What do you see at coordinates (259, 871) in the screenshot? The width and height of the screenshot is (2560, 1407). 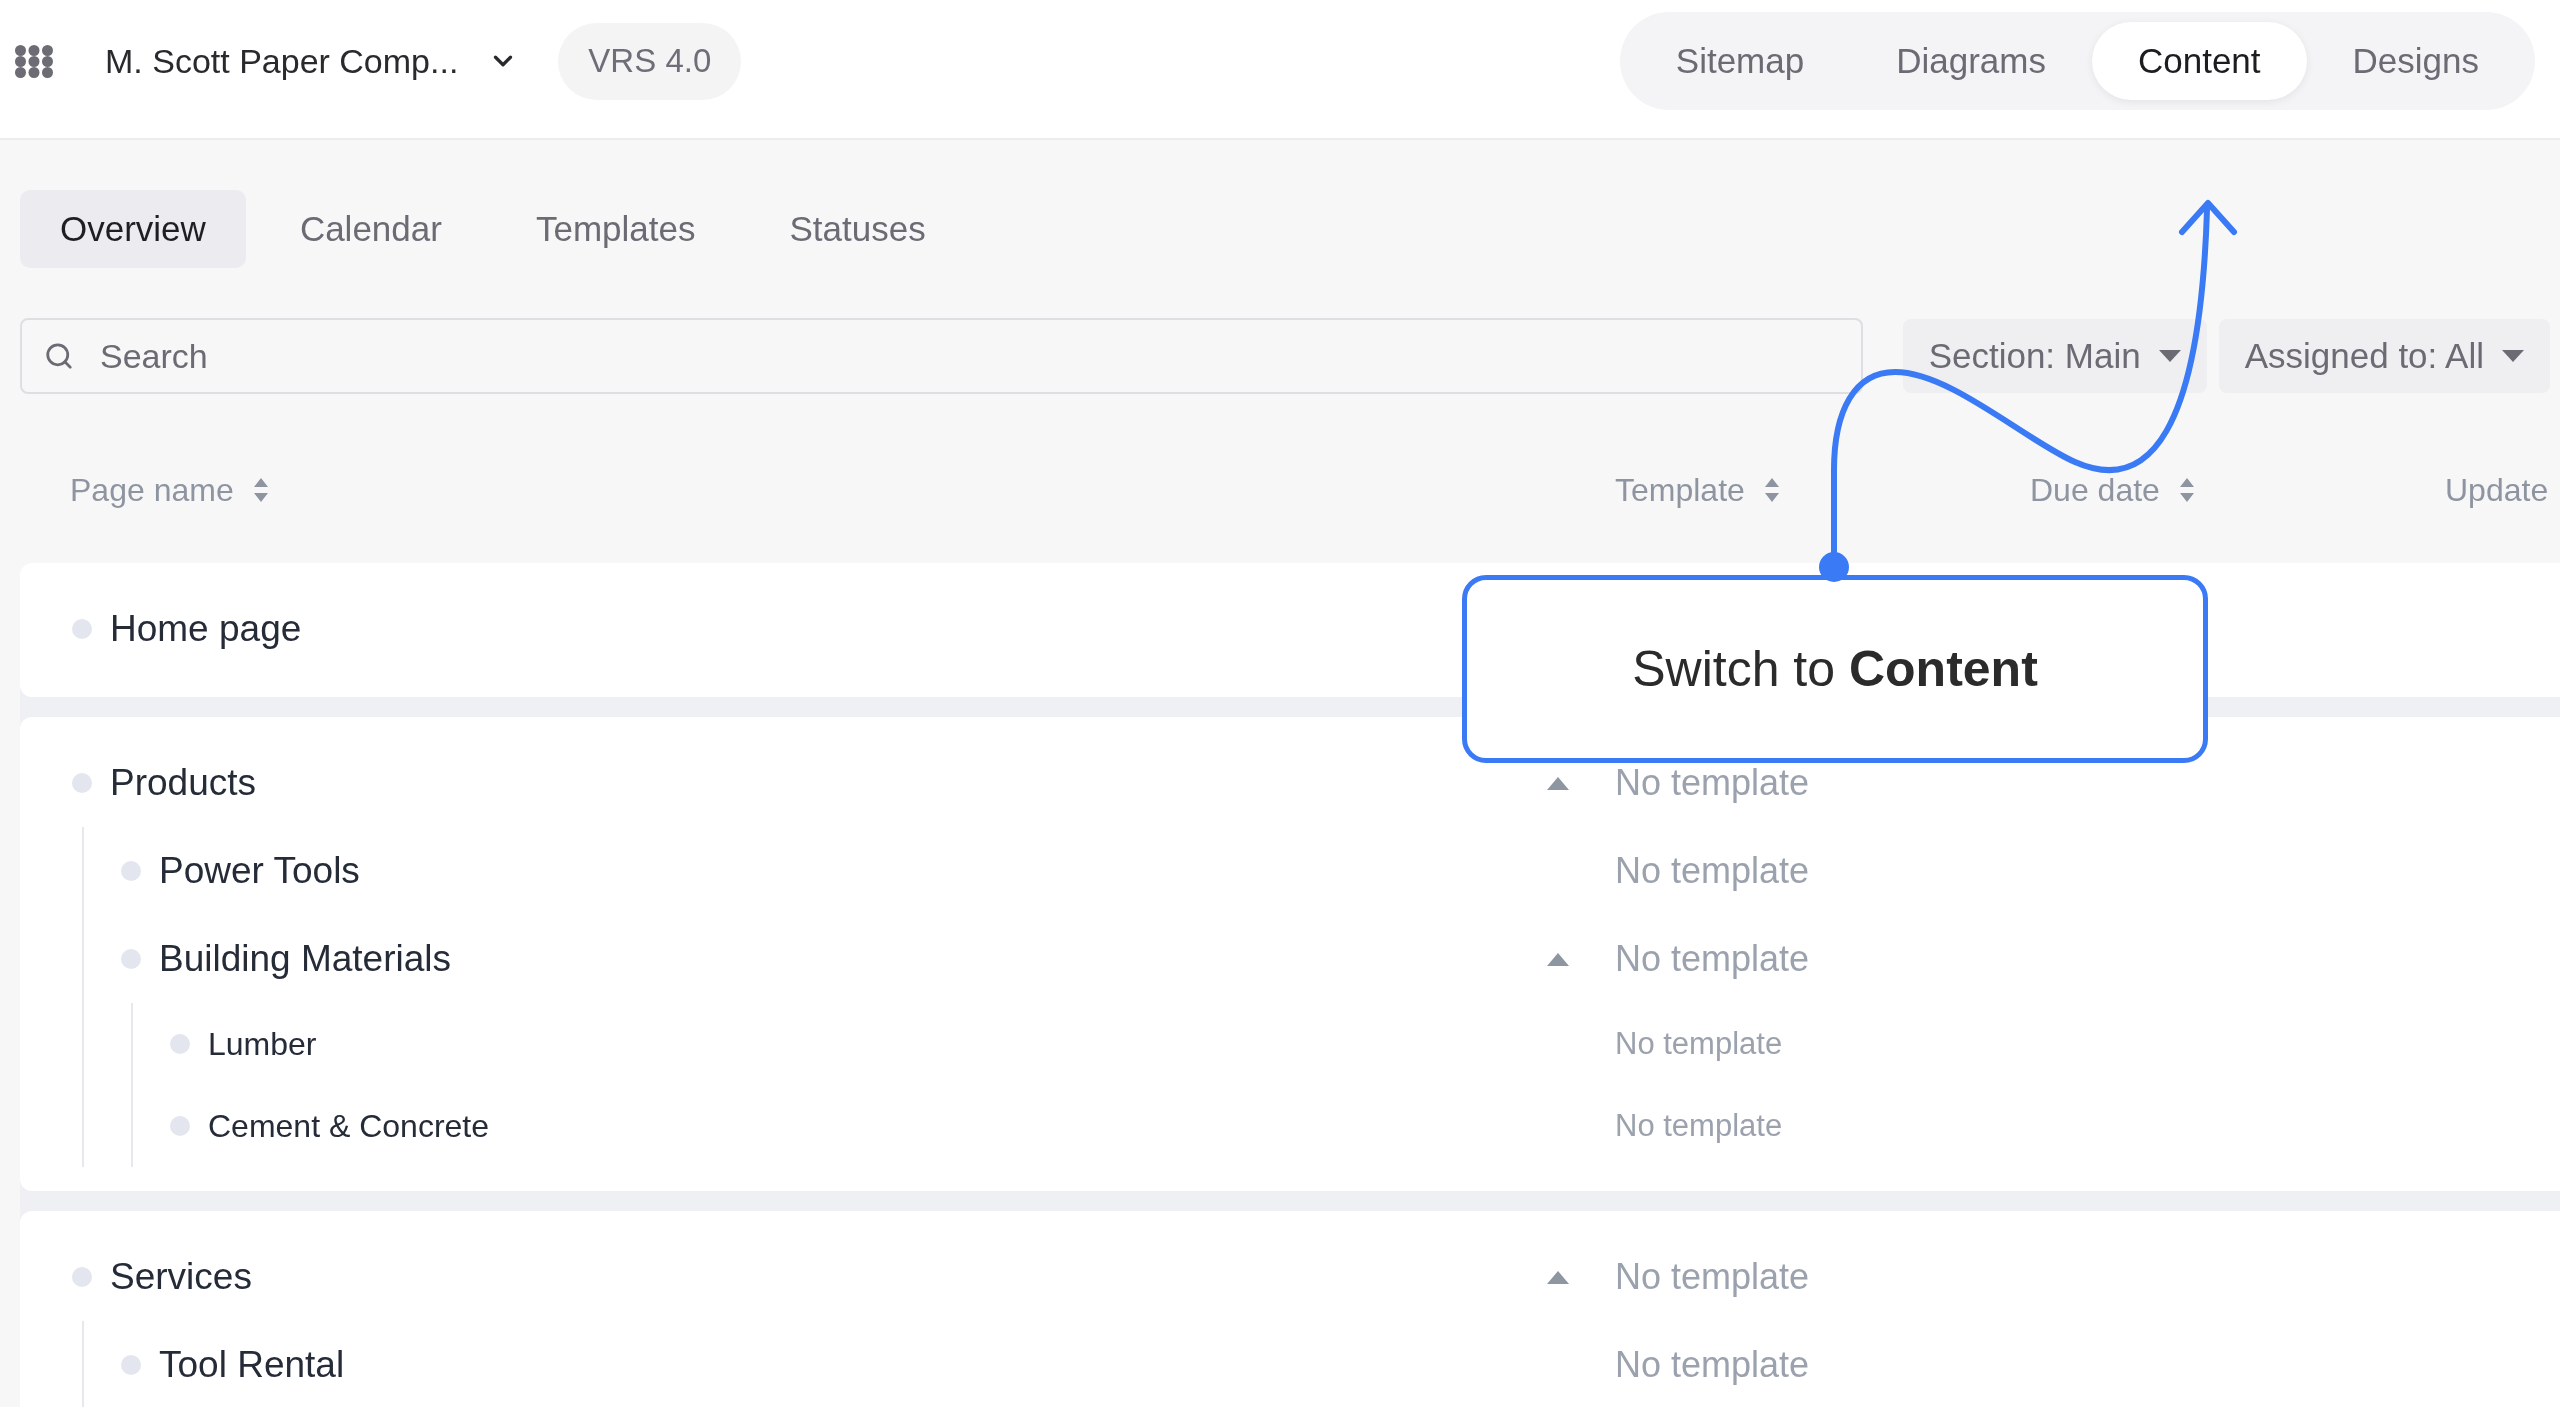 I see `page-name: Power Tools` at bounding box center [259, 871].